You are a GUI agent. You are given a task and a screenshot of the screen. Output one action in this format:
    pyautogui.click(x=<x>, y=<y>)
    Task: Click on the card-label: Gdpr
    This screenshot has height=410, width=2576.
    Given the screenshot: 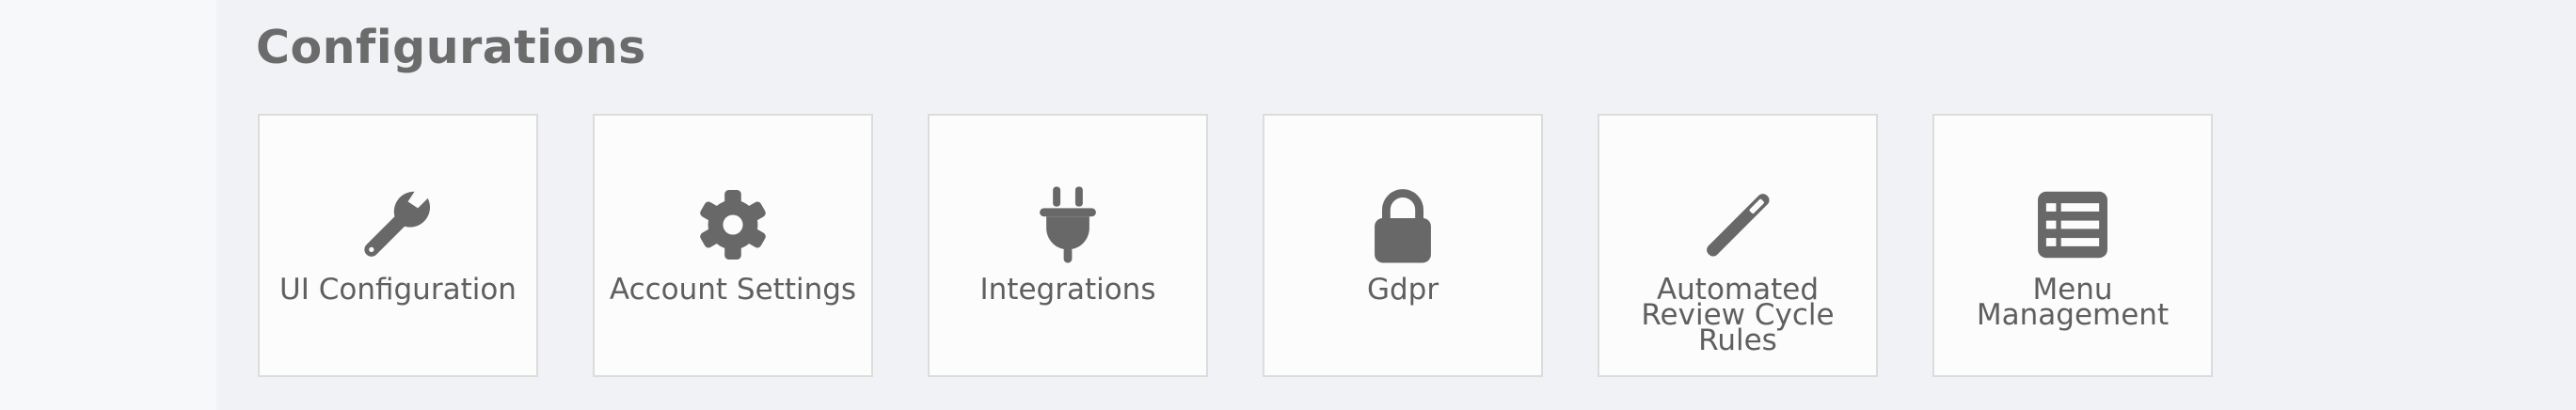 What is the action you would take?
    pyautogui.click(x=1402, y=290)
    